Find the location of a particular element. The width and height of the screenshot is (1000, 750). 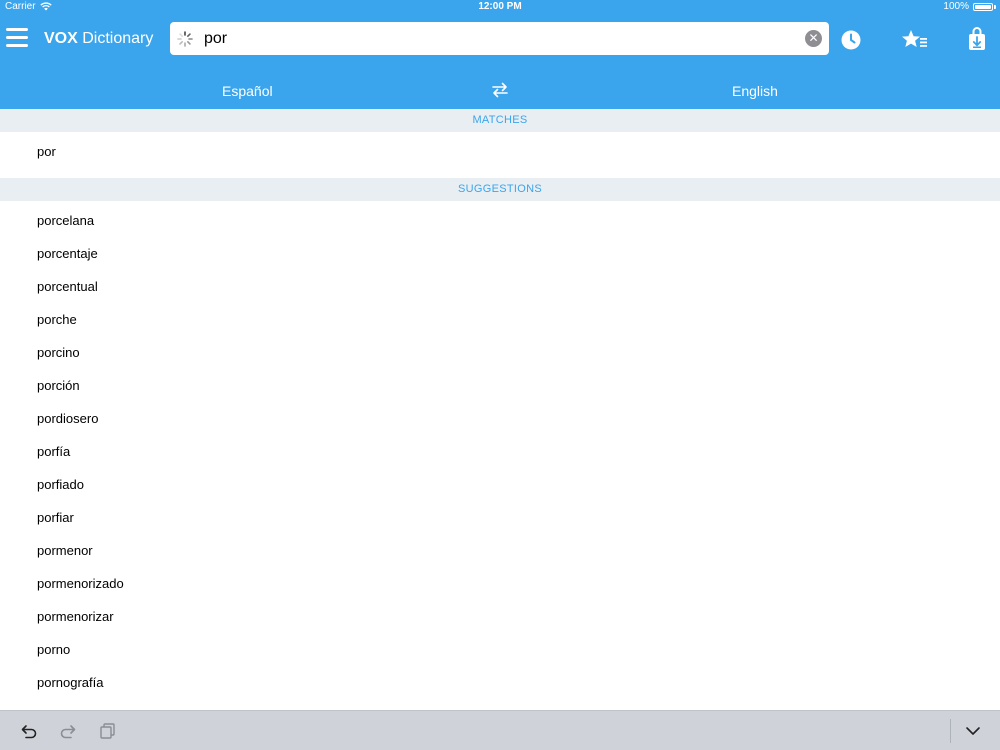

match-item: por is located at coordinates (500, 151).